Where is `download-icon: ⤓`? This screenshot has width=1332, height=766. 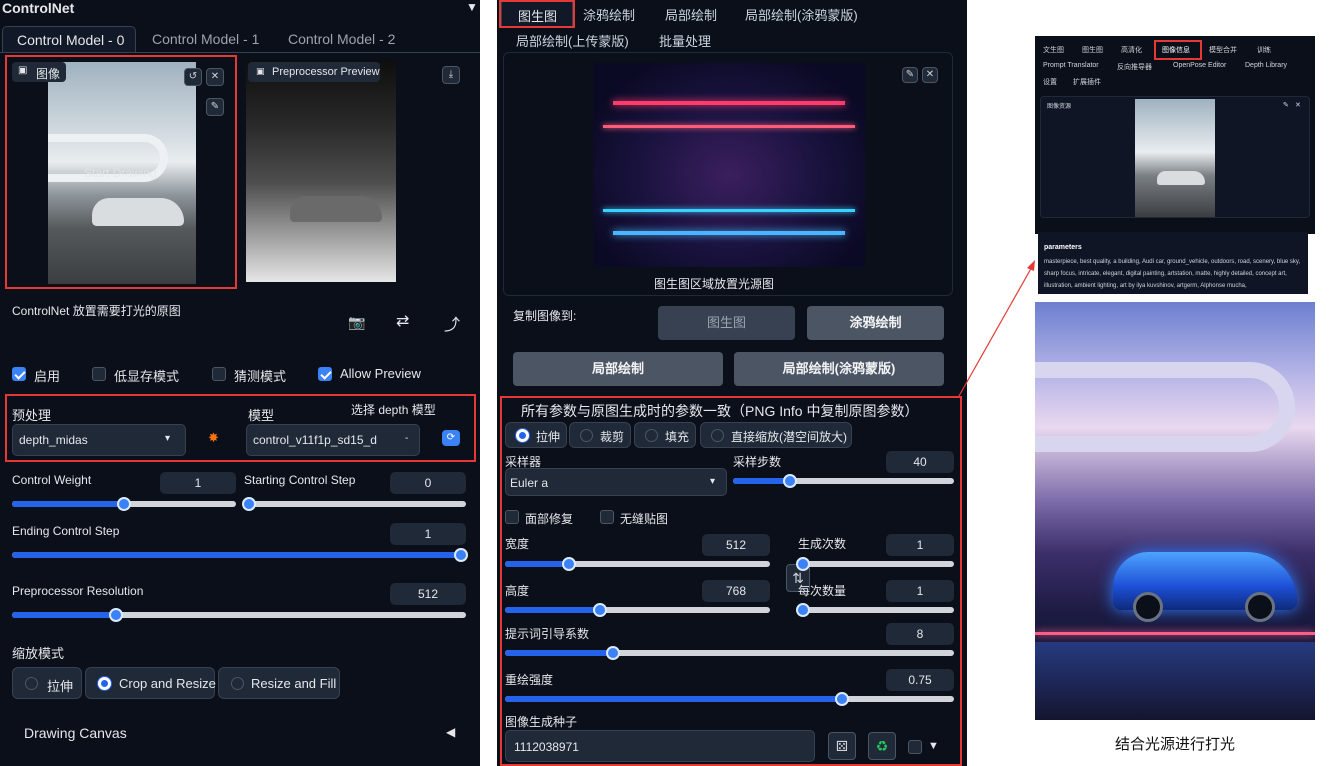
download-icon: ⤓ is located at coordinates (451, 75).